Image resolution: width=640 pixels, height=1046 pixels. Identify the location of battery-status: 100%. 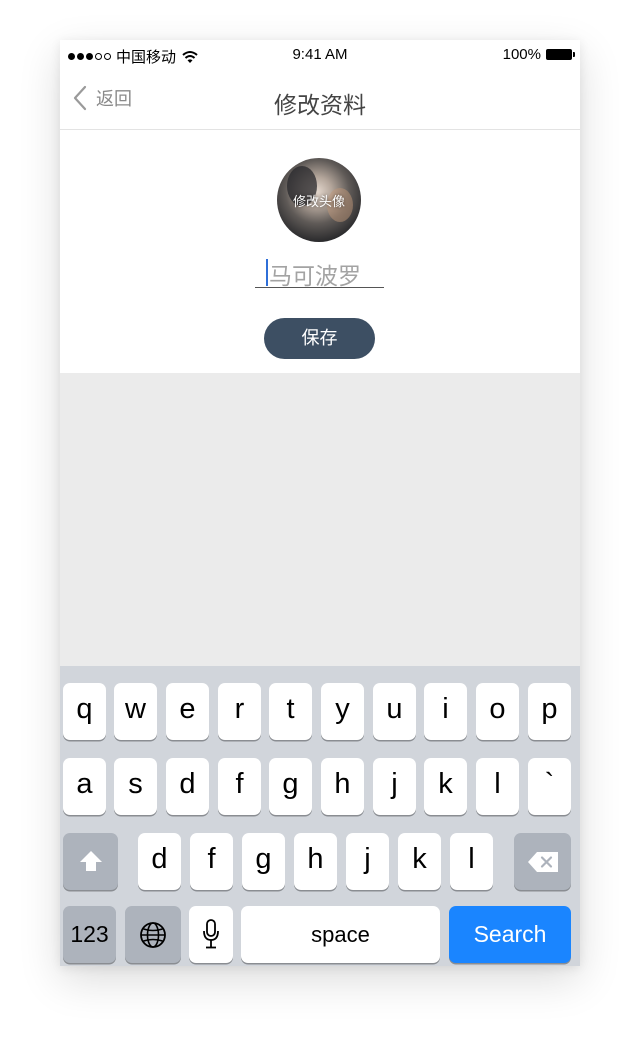
(538, 54).